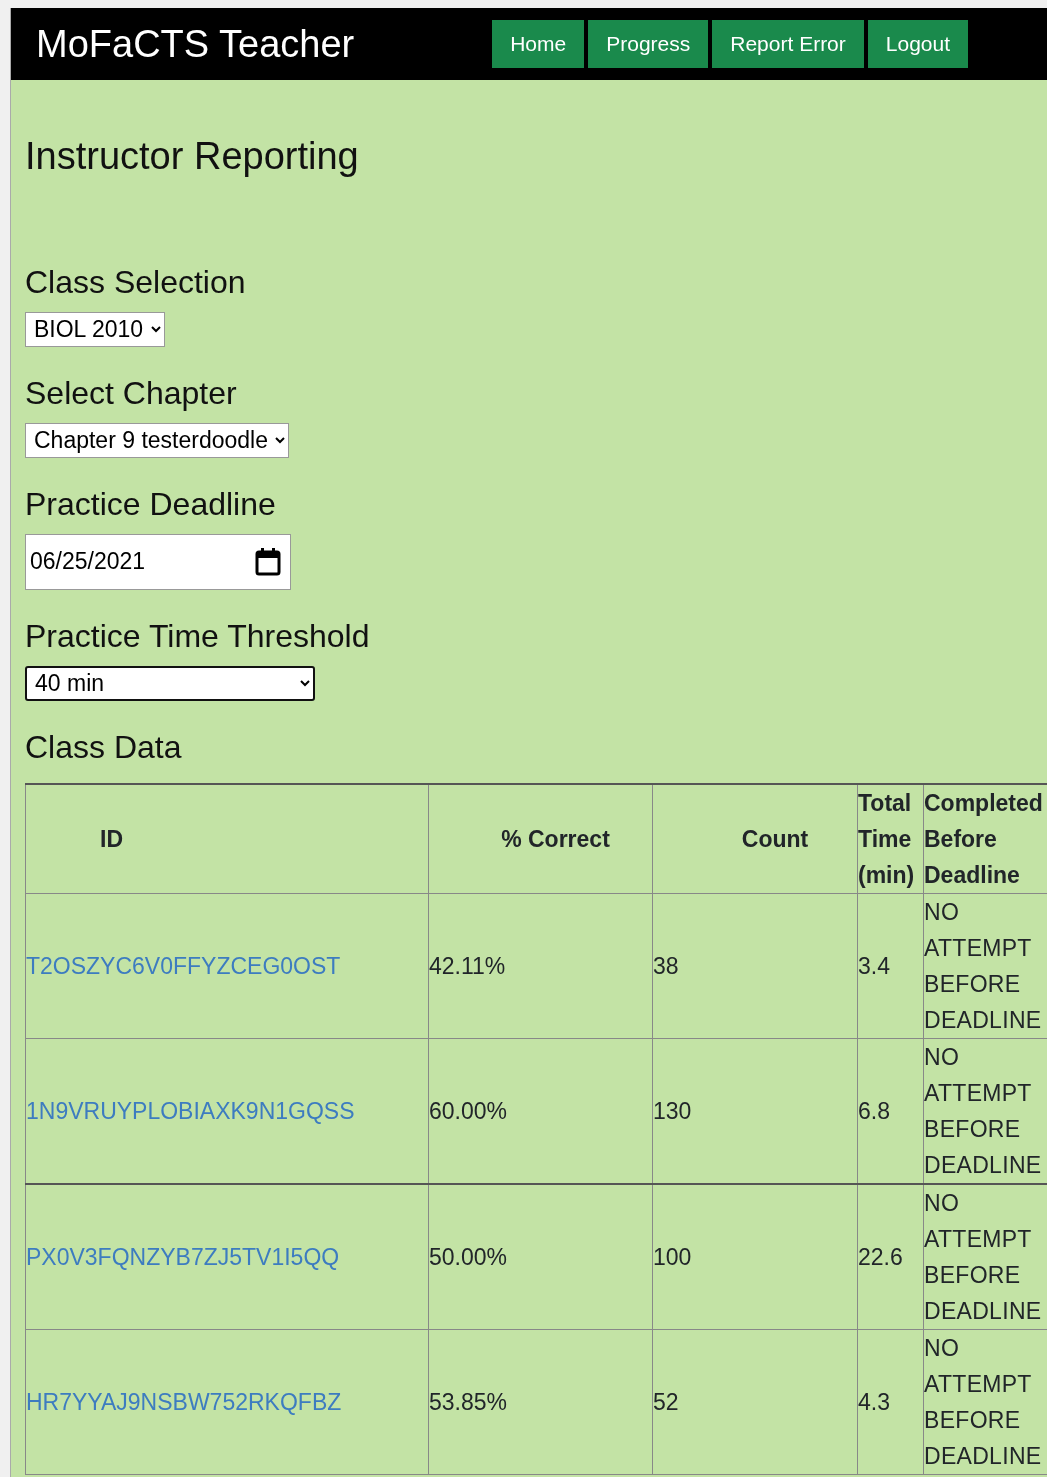 Image resolution: width=1047 pixels, height=1477 pixels. Describe the element at coordinates (136, 282) in the screenshot. I see `field-label: Class Selection` at that location.